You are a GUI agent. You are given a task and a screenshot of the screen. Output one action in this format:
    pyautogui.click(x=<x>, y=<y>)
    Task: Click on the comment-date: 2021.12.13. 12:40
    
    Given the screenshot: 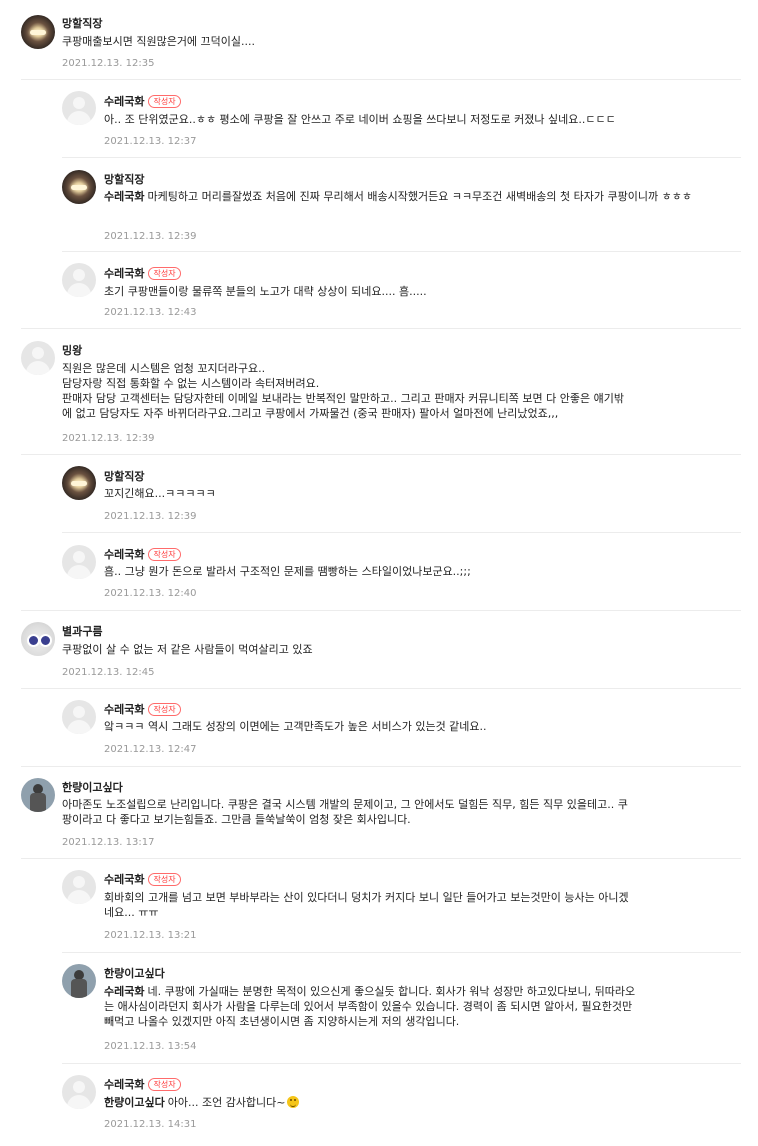 What is the action you would take?
    pyautogui.click(x=150, y=593)
    